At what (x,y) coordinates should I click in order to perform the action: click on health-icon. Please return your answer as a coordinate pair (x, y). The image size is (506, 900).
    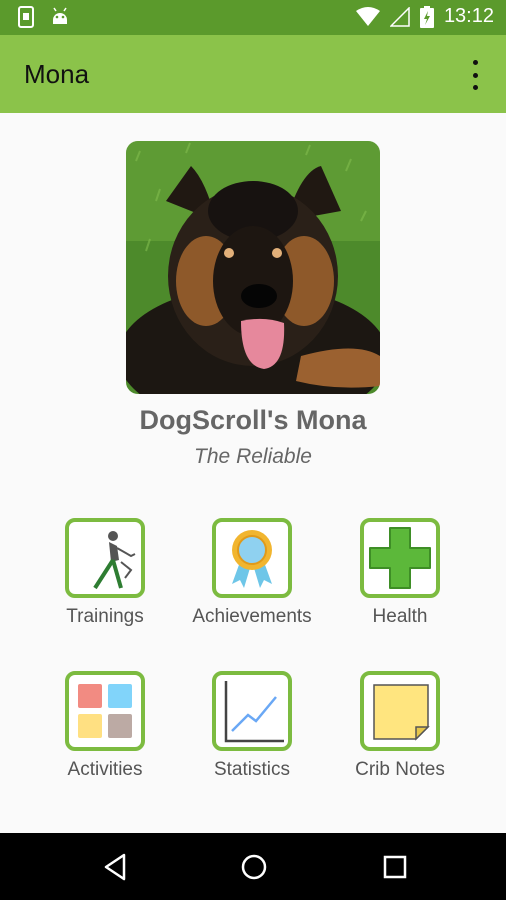
    Looking at the image, I should click on (400, 558).